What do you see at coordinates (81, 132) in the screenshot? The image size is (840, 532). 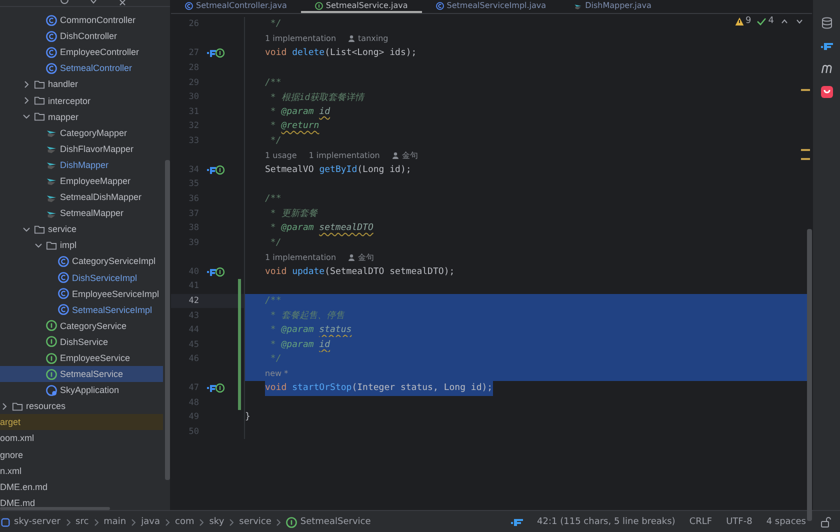 I see `tree-item: CategoryMapper` at bounding box center [81, 132].